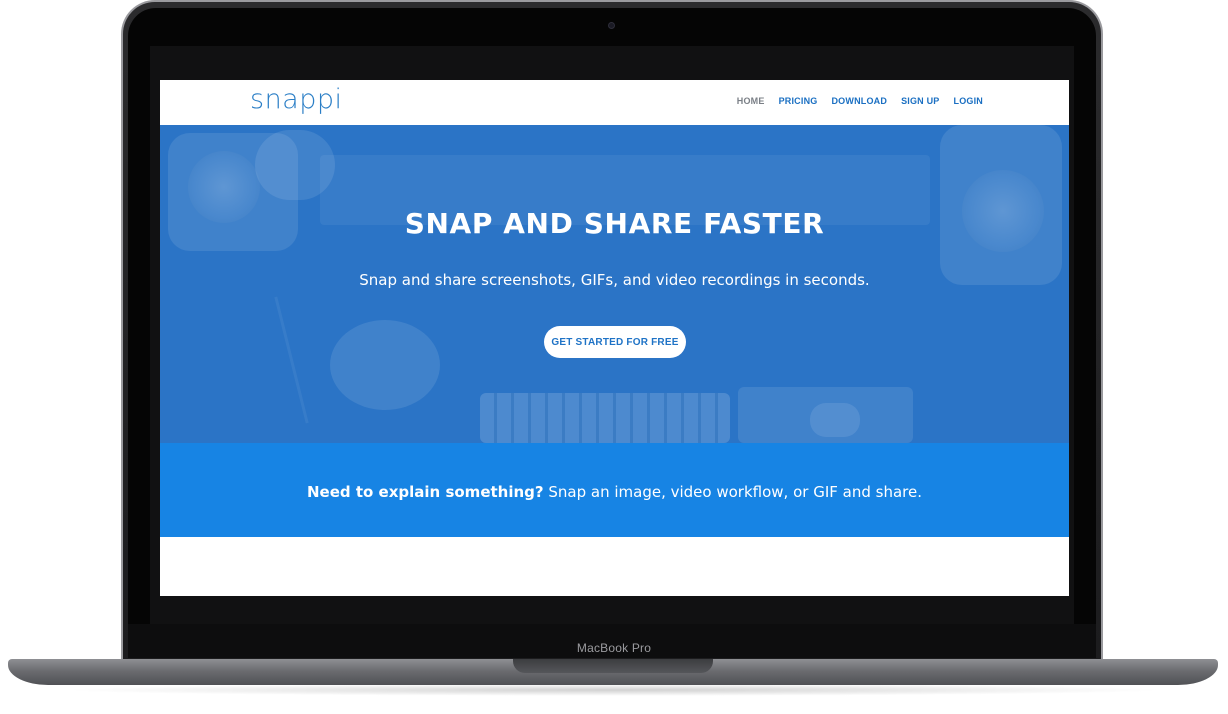  Describe the element at coordinates (291, 360) in the screenshot. I see `cable-image` at that location.